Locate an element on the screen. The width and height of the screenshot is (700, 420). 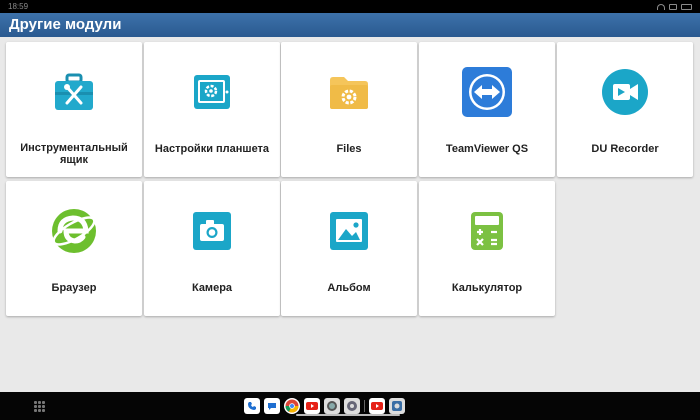
wifi-icon is located at coordinates (661, 6).